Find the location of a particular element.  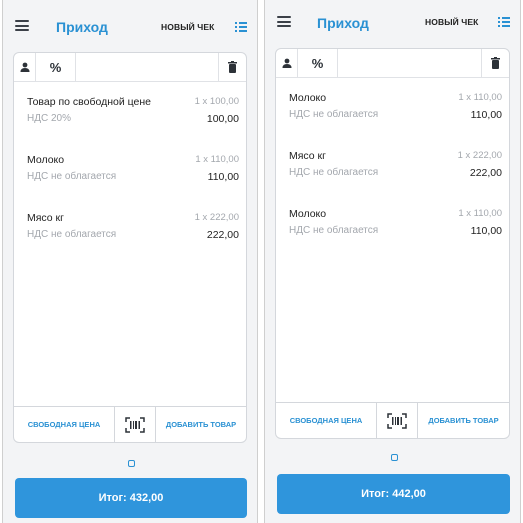

item-sum: 100,00 is located at coordinates (222, 119).